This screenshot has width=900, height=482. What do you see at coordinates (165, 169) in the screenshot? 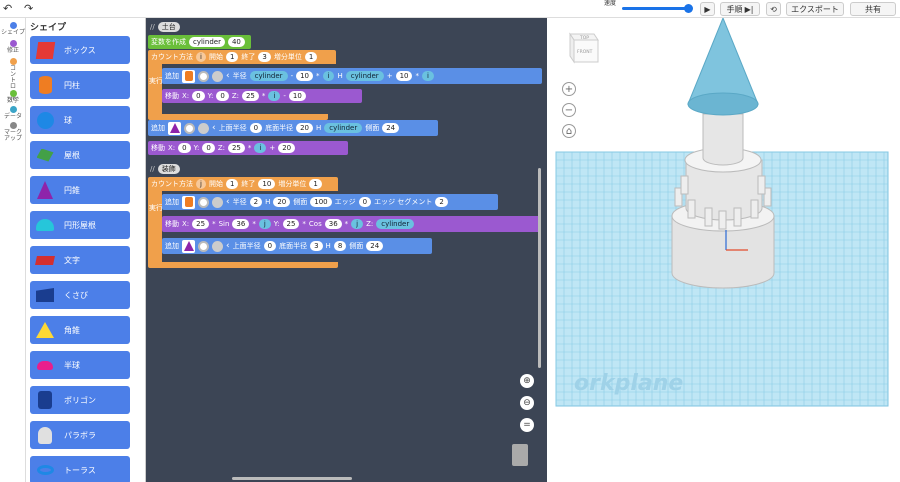
I see `comment-block: //装飾` at bounding box center [165, 169].